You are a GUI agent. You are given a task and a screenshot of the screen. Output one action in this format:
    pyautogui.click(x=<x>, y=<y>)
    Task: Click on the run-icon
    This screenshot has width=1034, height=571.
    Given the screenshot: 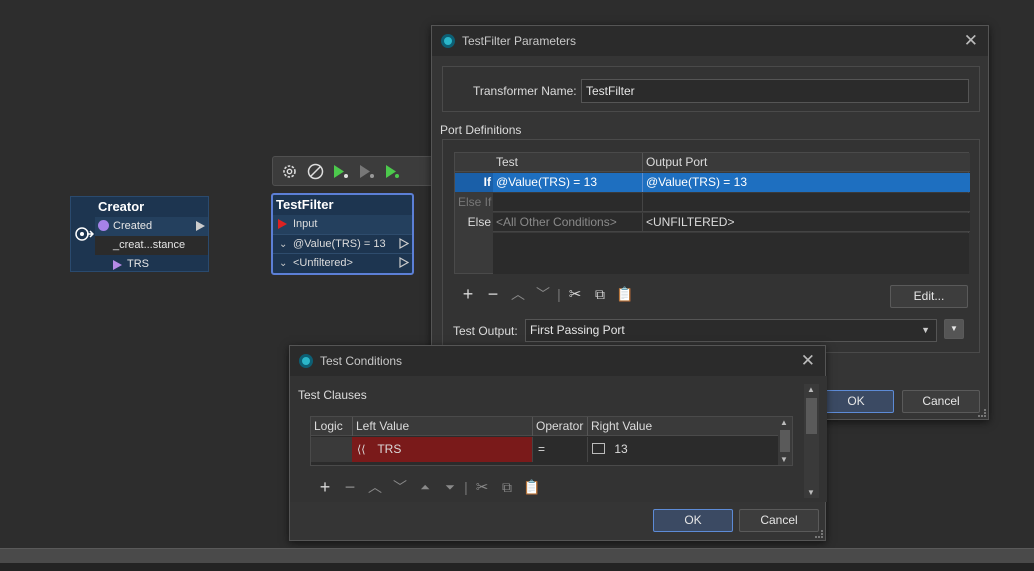 What is the action you would take?
    pyautogui.click(x=393, y=171)
    